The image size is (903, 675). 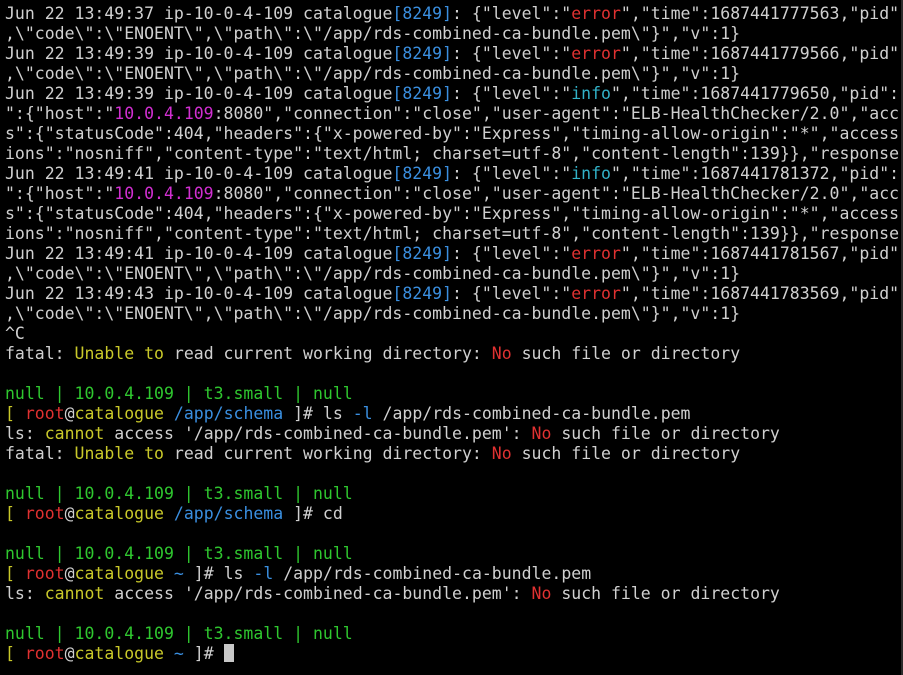 I want to click on terminal-text-segment: Unable to, so click(x=119, y=453).